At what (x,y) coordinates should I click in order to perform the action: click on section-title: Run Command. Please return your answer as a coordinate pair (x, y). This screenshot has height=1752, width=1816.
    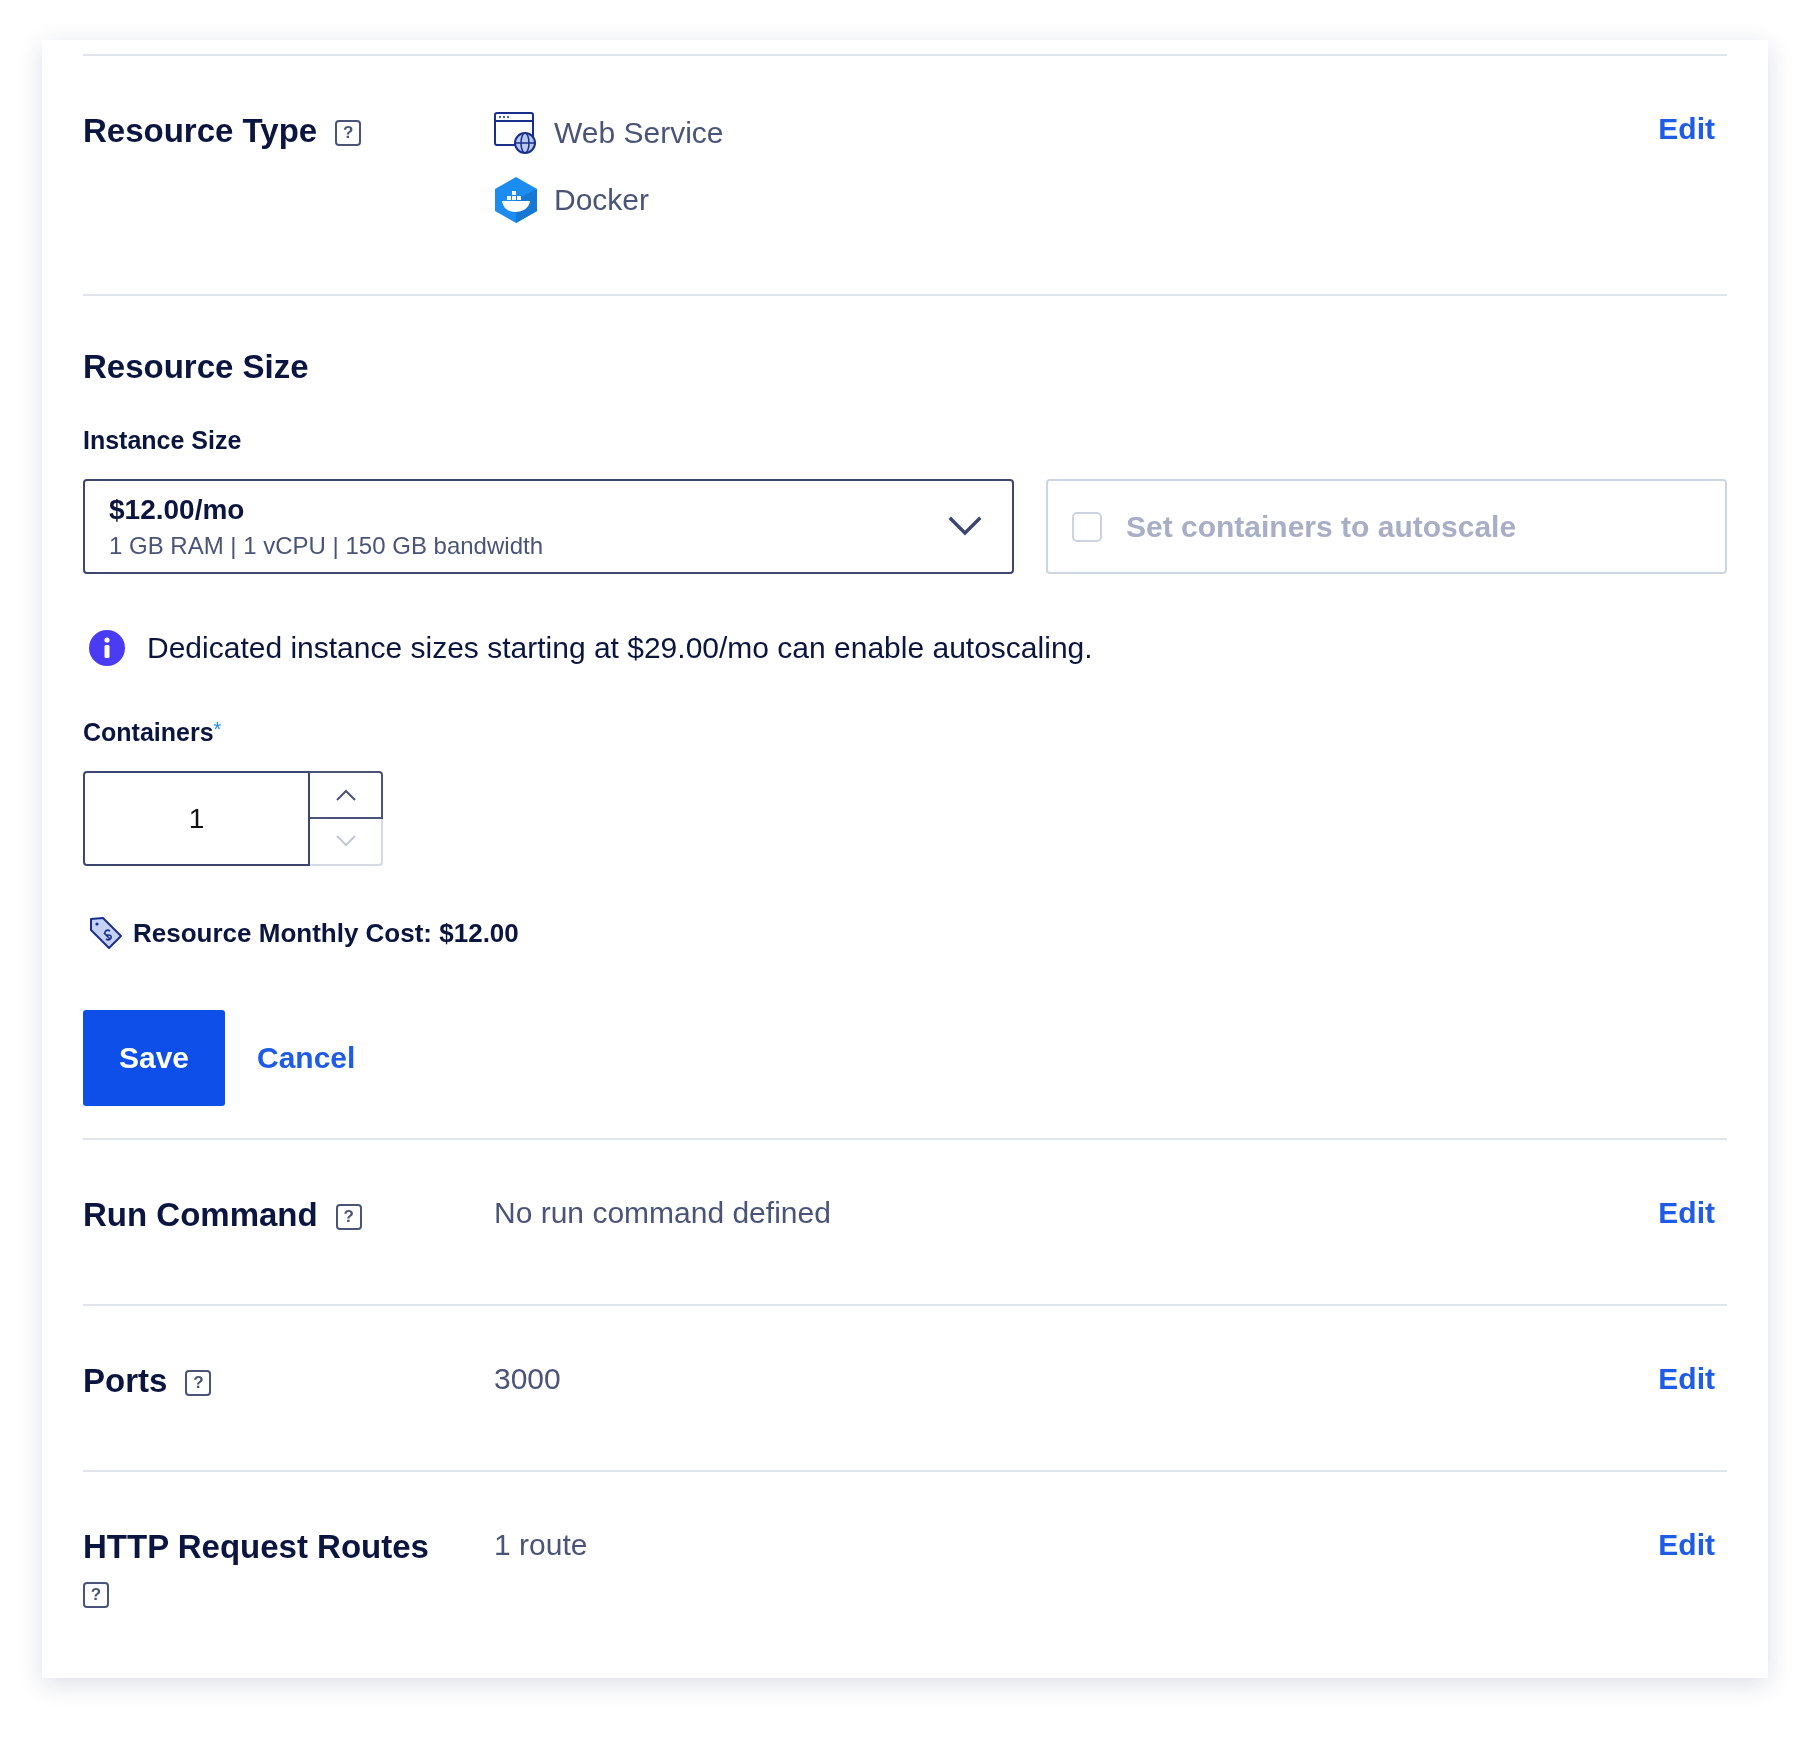
    Looking at the image, I should click on (200, 1215).